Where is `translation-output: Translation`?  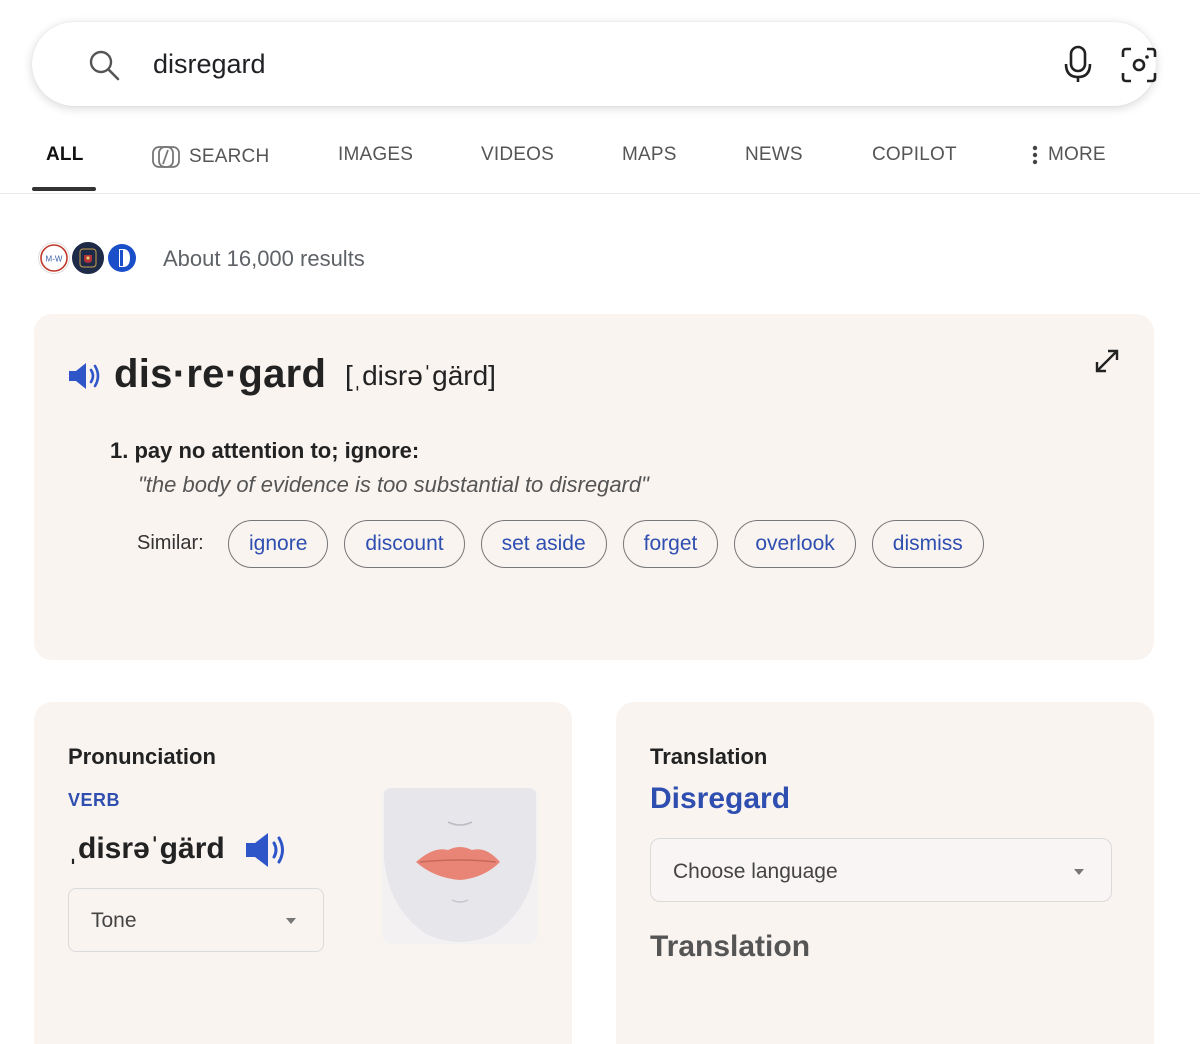 translation-output: Translation is located at coordinates (730, 946).